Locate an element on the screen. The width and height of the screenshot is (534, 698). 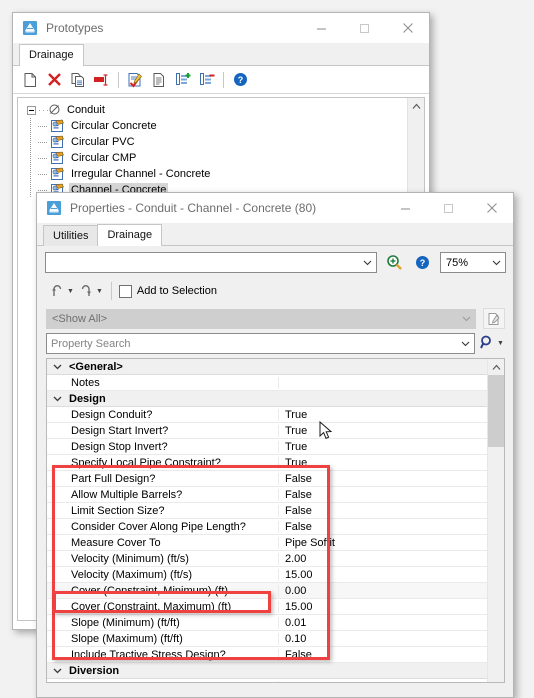
report-icon is located at coordinates (159, 80).